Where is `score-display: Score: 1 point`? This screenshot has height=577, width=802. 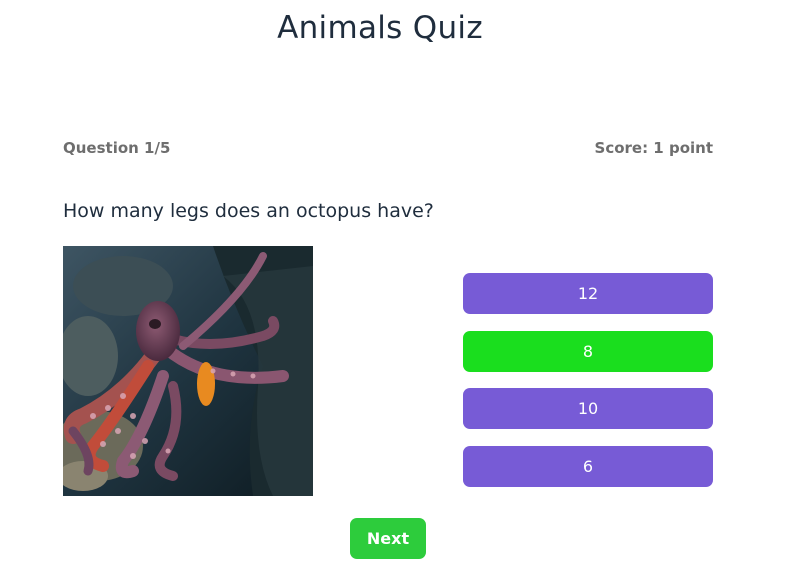
score-display: Score: 1 point is located at coordinates (653, 148).